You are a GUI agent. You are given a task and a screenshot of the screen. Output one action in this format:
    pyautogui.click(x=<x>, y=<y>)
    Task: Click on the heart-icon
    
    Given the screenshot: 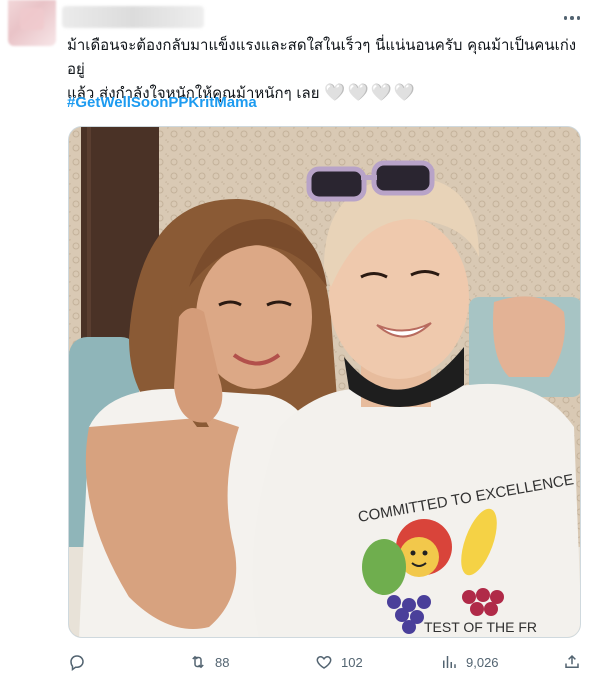 What is the action you would take?
    pyautogui.click(x=324, y=662)
    